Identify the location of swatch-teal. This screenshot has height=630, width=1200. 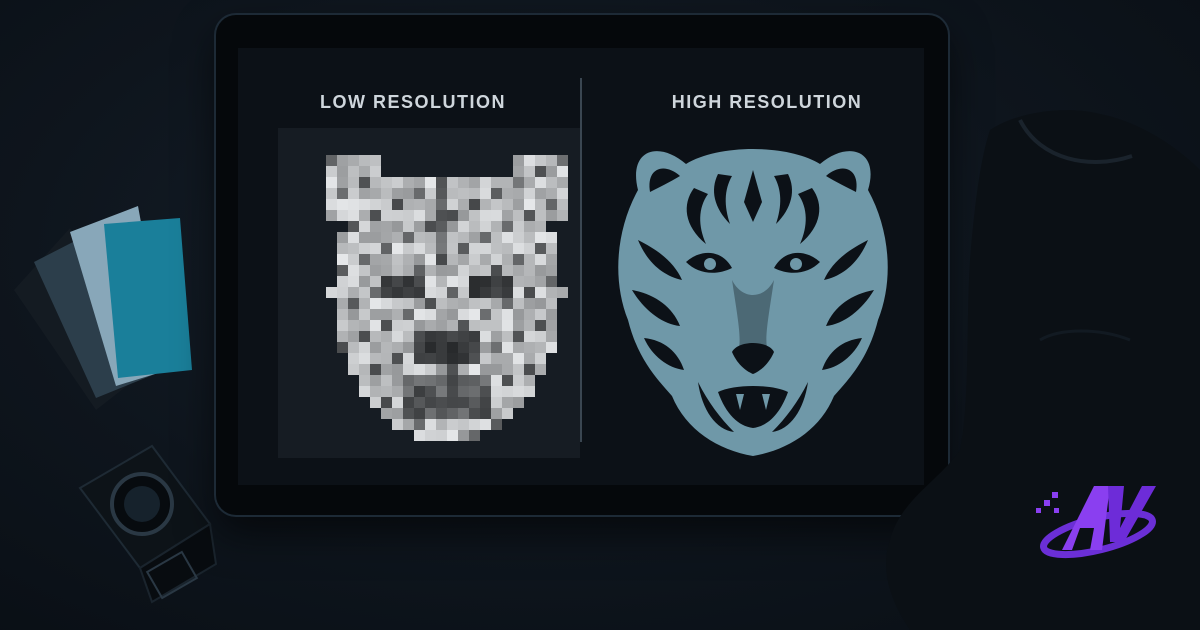
(148, 298).